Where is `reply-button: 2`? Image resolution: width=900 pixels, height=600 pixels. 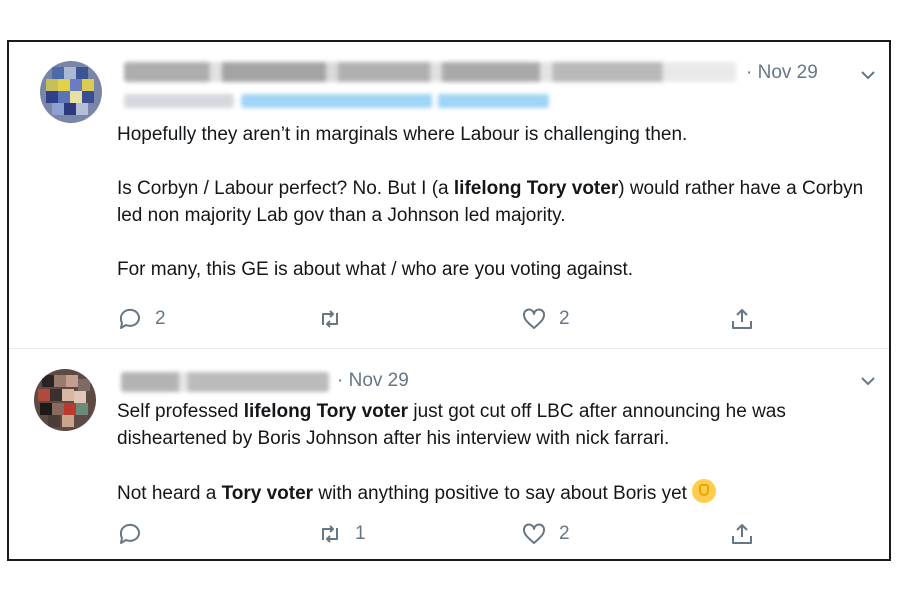
reply-button: 2 is located at coordinates (141, 319).